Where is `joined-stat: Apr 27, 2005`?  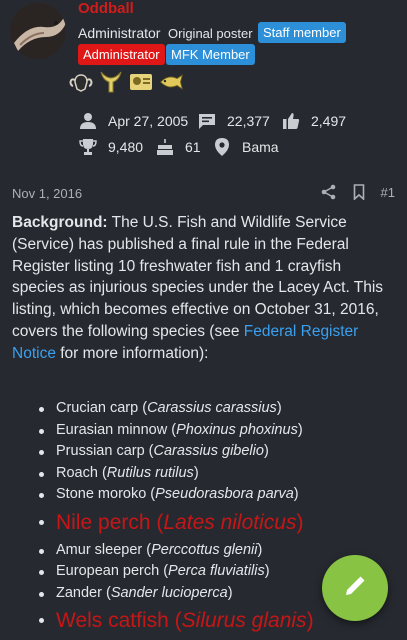
joined-stat: Apr 27, 2005 is located at coordinates (133, 121).